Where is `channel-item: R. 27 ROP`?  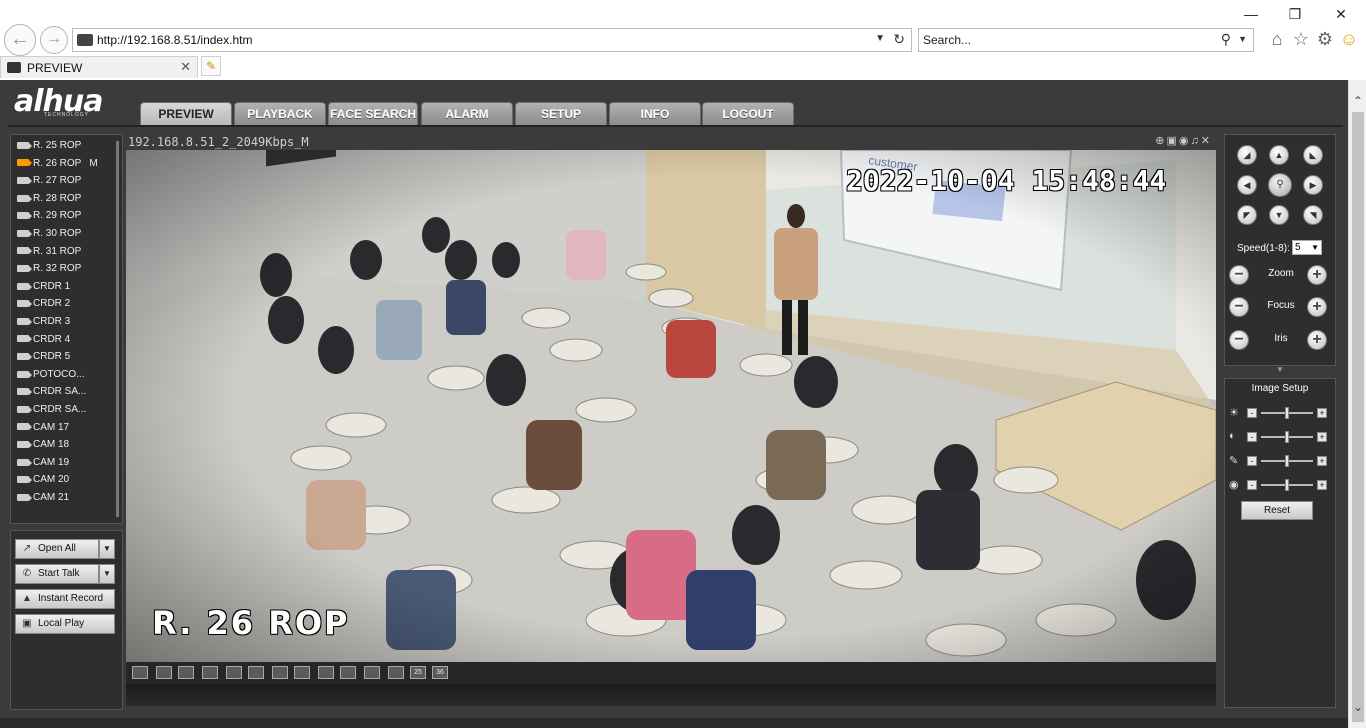
channel-item: R. 27 ROP is located at coordinates (49, 183).